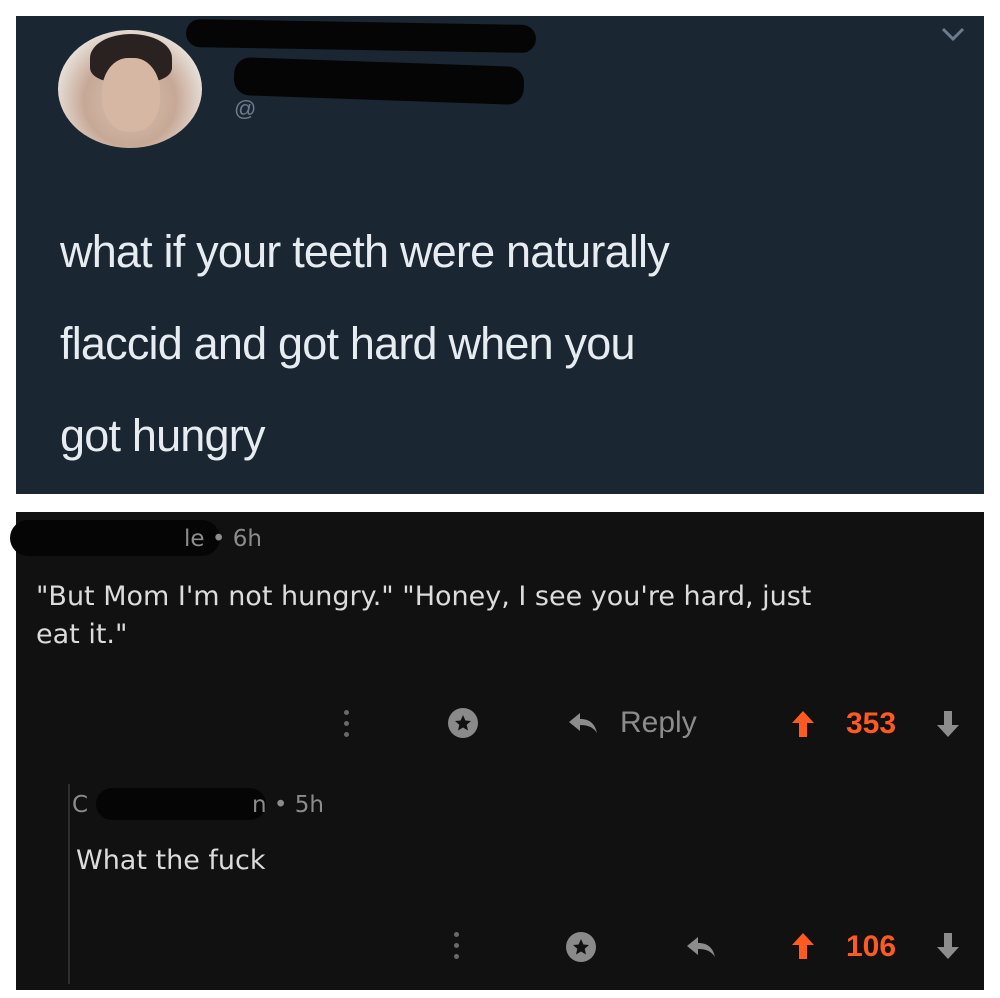 The height and width of the screenshot is (998, 1000). Describe the element at coordinates (871, 723) in the screenshot. I see `comment-score: 353` at that location.